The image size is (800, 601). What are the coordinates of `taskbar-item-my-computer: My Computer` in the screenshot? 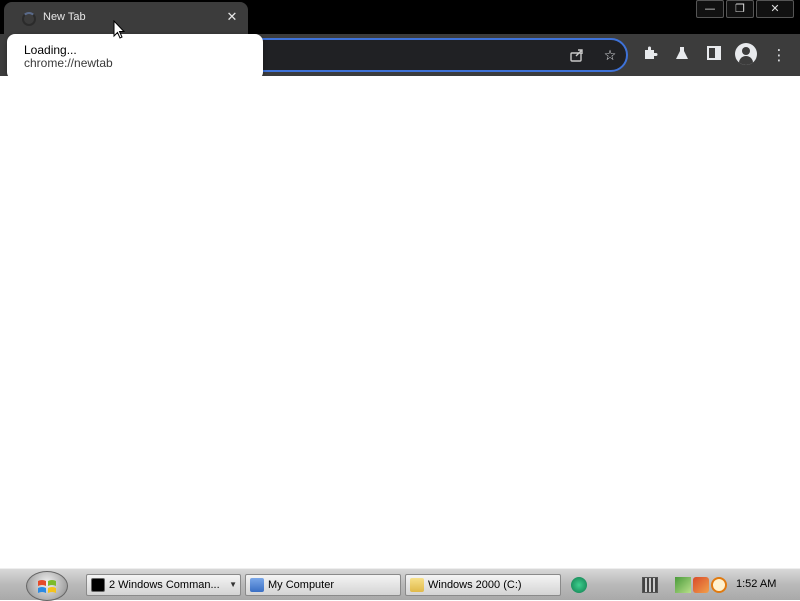 It's located at (323, 585).